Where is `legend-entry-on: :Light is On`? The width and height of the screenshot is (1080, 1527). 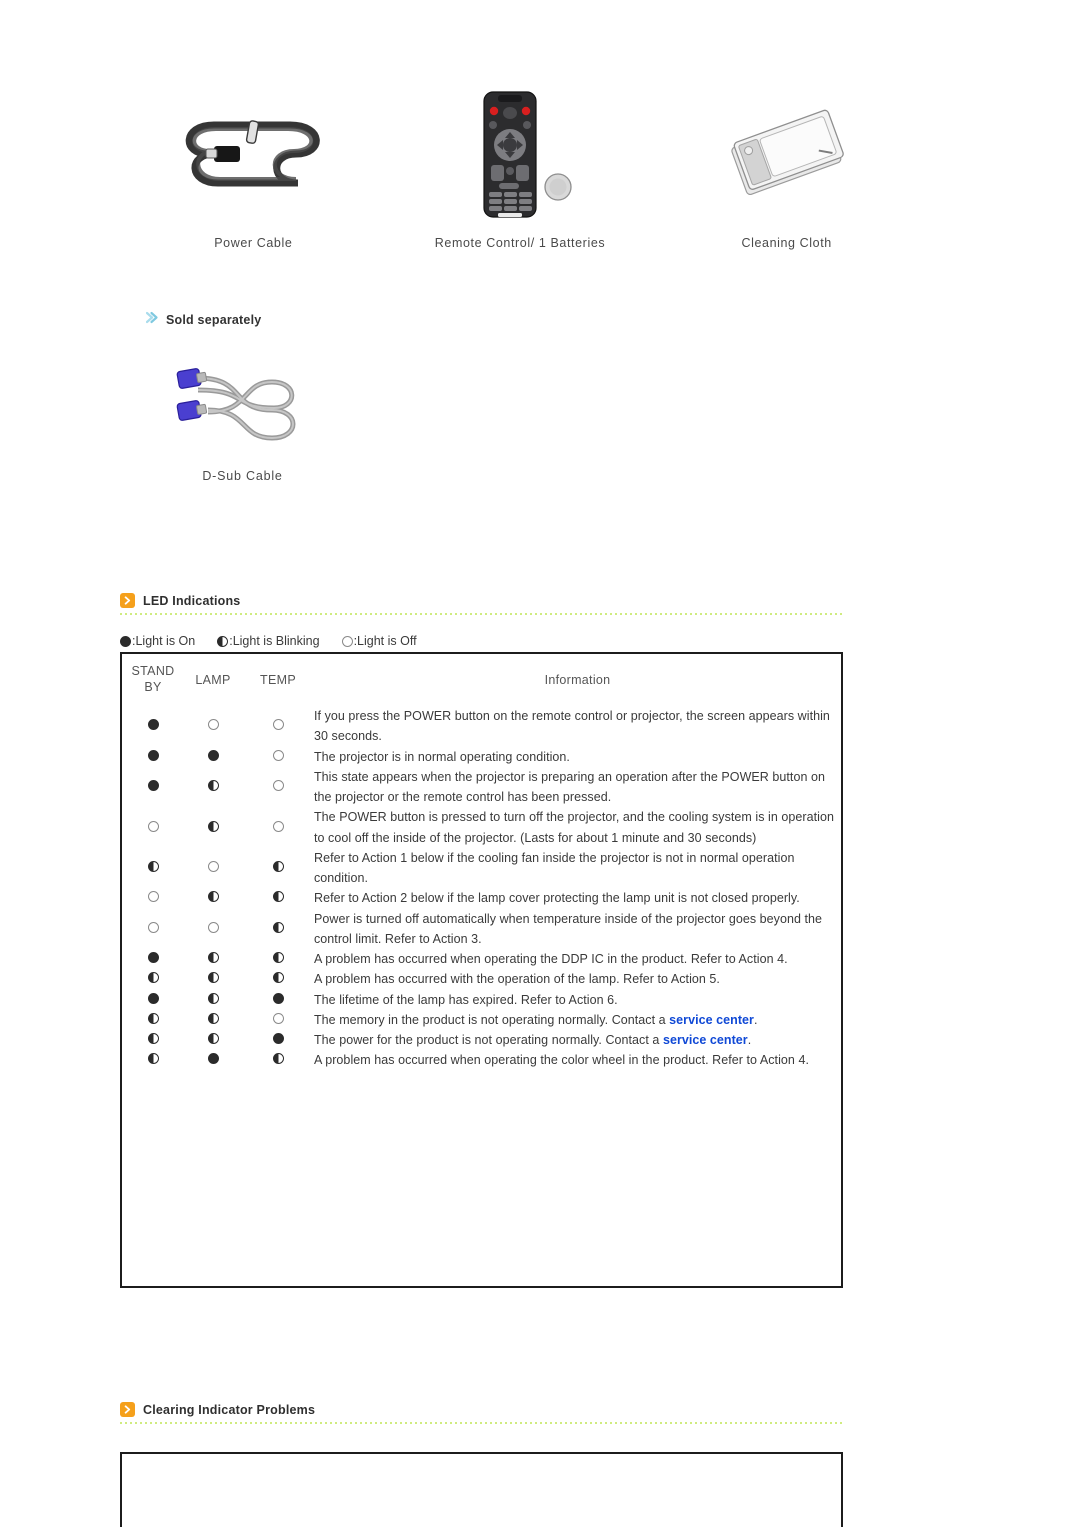 legend-entry-on: :Light is On is located at coordinates (157, 641).